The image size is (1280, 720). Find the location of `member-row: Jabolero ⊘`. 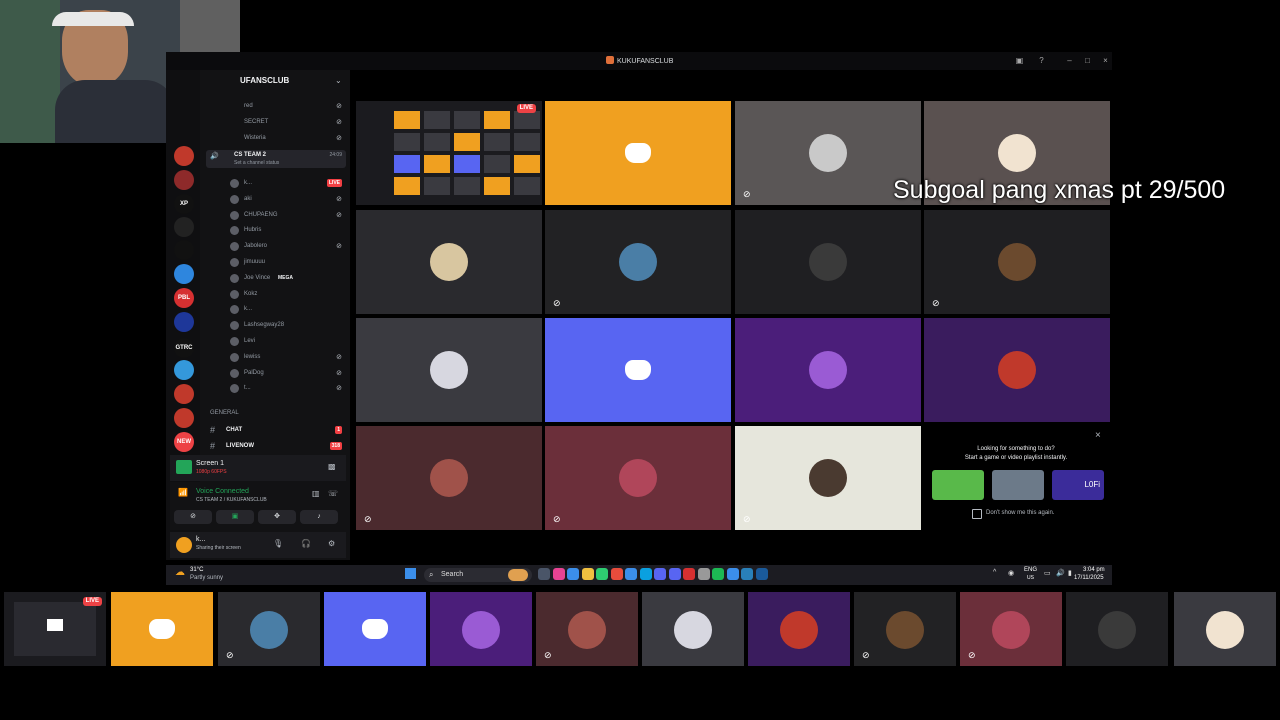

member-row: Jabolero ⊘ is located at coordinates (276, 247).